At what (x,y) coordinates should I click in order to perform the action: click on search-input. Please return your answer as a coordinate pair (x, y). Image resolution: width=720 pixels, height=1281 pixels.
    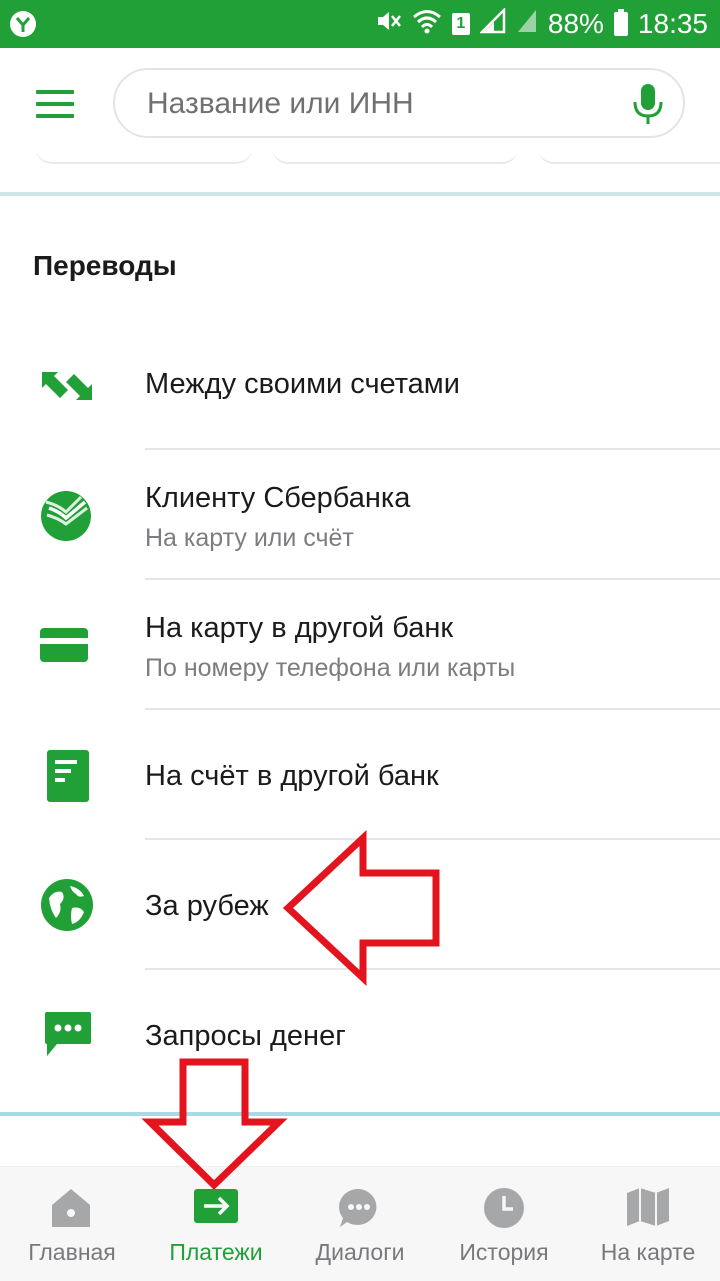
    Looking at the image, I should click on (377, 104).